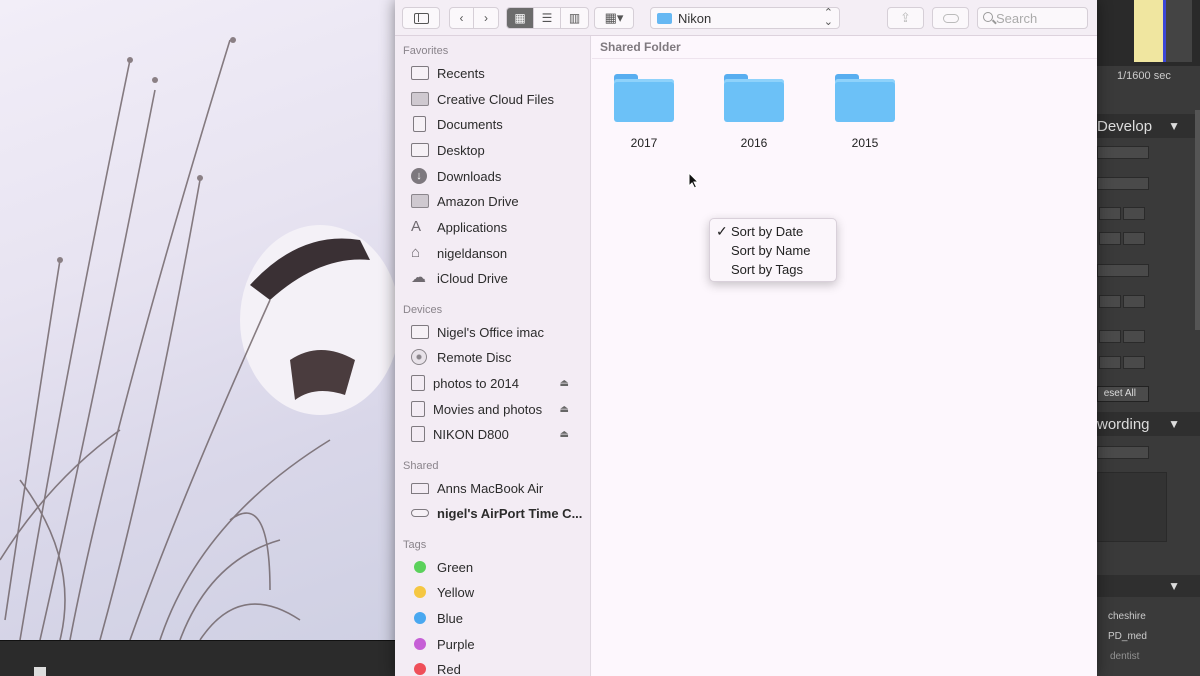 The image size is (1200, 676). Describe the element at coordinates (497, 278) in the screenshot. I see `sidebar-item-icloud: ☁ iCloud Drive` at that location.